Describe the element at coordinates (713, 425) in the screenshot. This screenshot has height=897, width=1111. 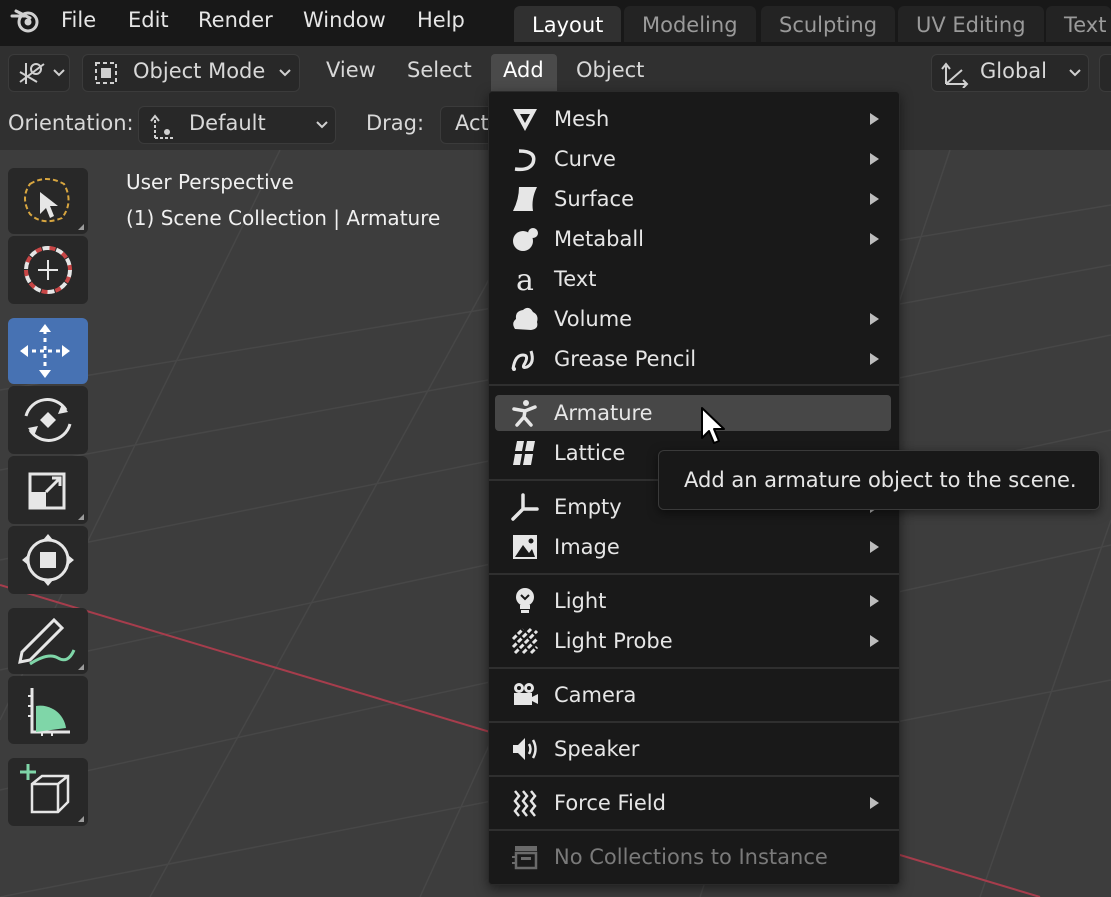
I see `mouse-pointer-icon` at that location.